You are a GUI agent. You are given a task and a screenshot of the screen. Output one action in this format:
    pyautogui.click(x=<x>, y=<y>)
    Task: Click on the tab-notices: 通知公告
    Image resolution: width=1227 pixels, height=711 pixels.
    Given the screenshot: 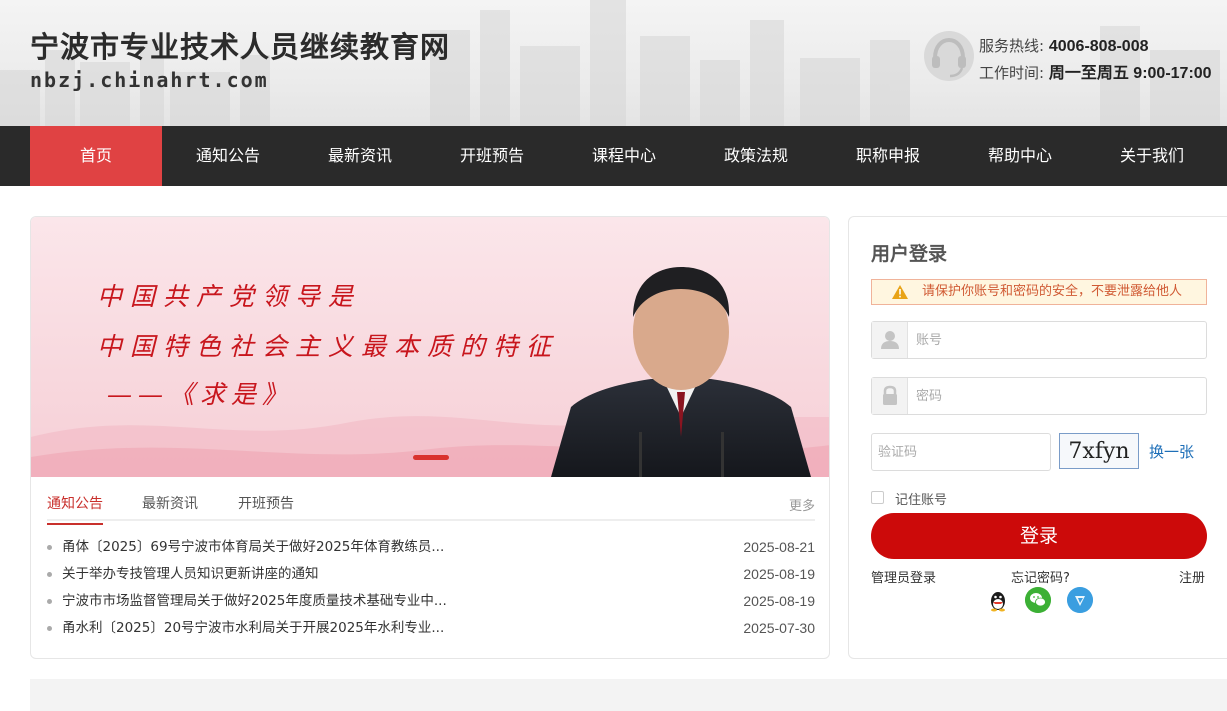 What is the action you would take?
    pyautogui.click(x=75, y=509)
    